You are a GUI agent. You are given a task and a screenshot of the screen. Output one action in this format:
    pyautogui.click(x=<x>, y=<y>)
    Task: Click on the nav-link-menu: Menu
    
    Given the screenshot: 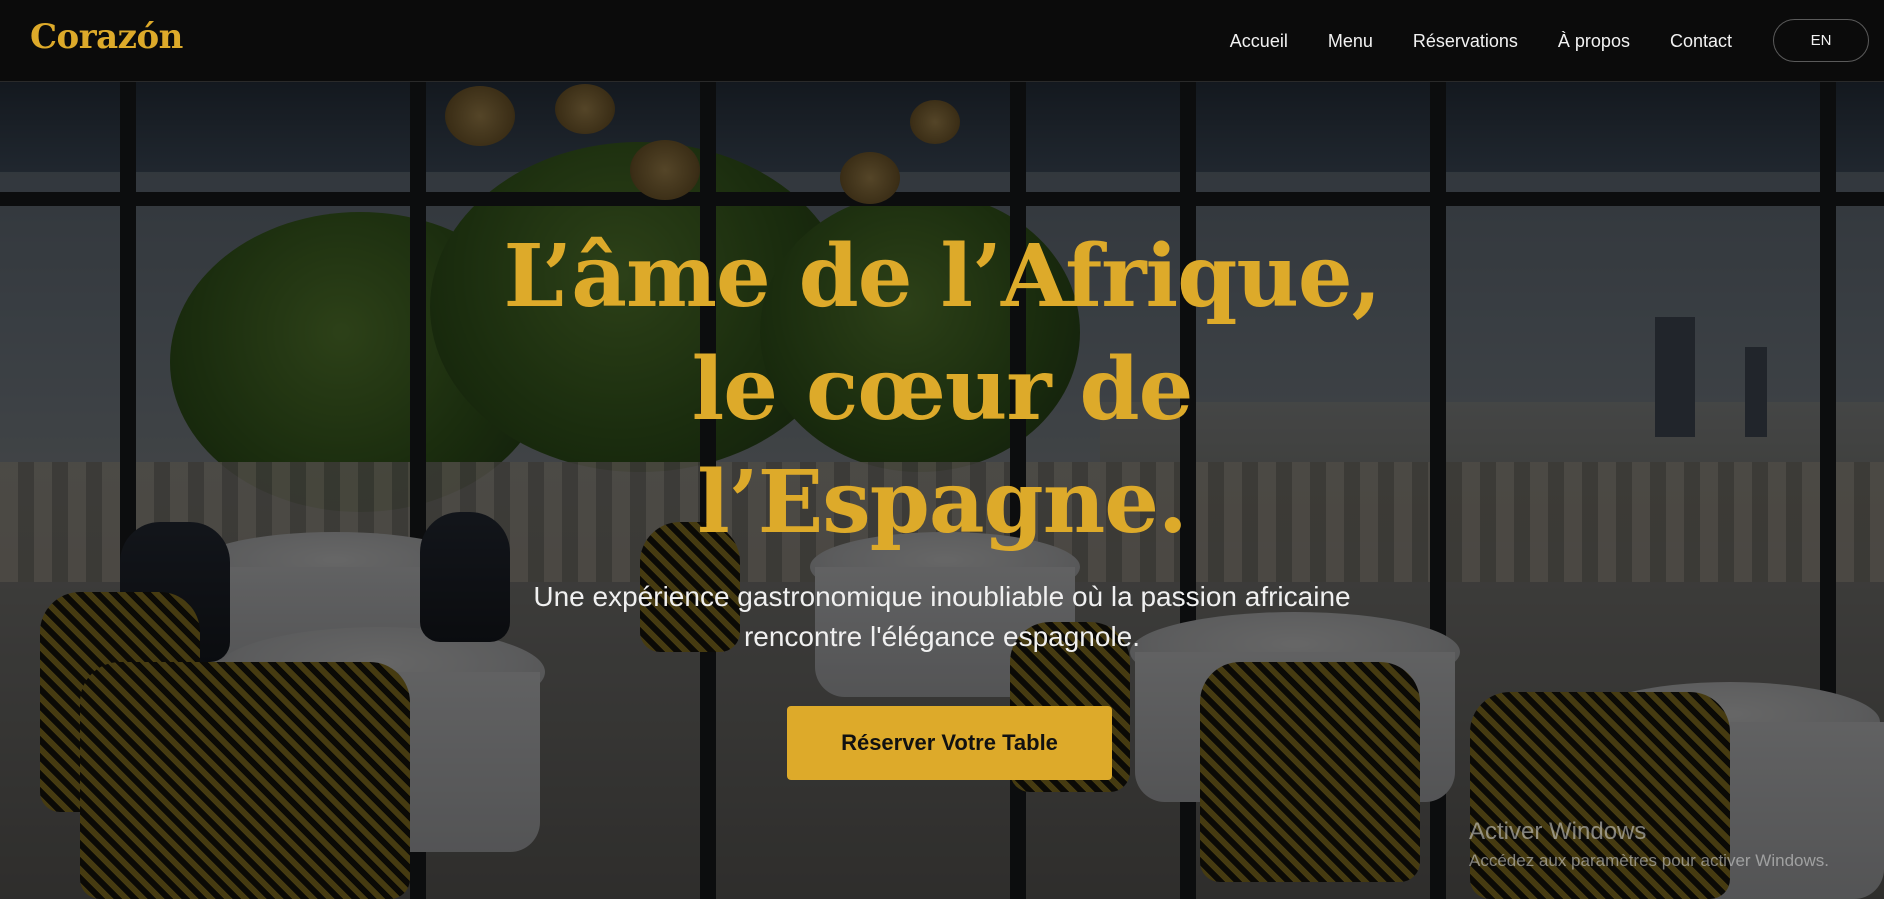 What is the action you would take?
    pyautogui.click(x=1350, y=41)
    